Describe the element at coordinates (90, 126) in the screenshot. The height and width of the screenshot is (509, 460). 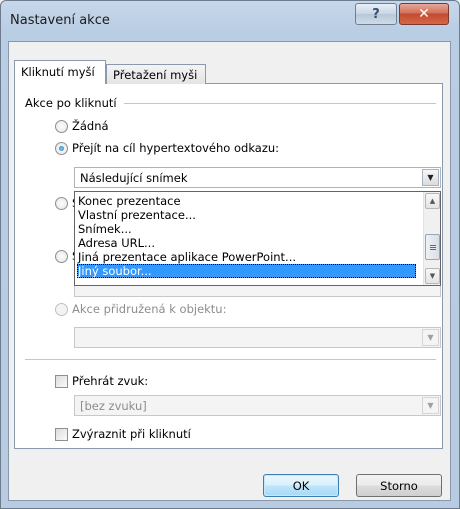
I see `radio-none-label: Žádná` at that location.